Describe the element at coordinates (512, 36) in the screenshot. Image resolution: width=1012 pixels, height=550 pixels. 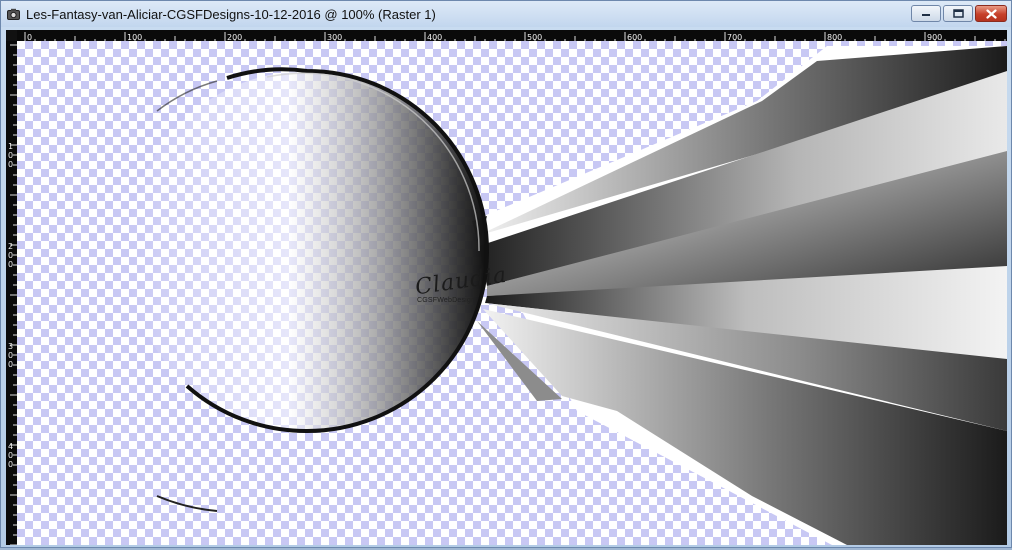
I see `horizontal-ruler: 0 100 200 300 400 500 600 700 800 900` at that location.